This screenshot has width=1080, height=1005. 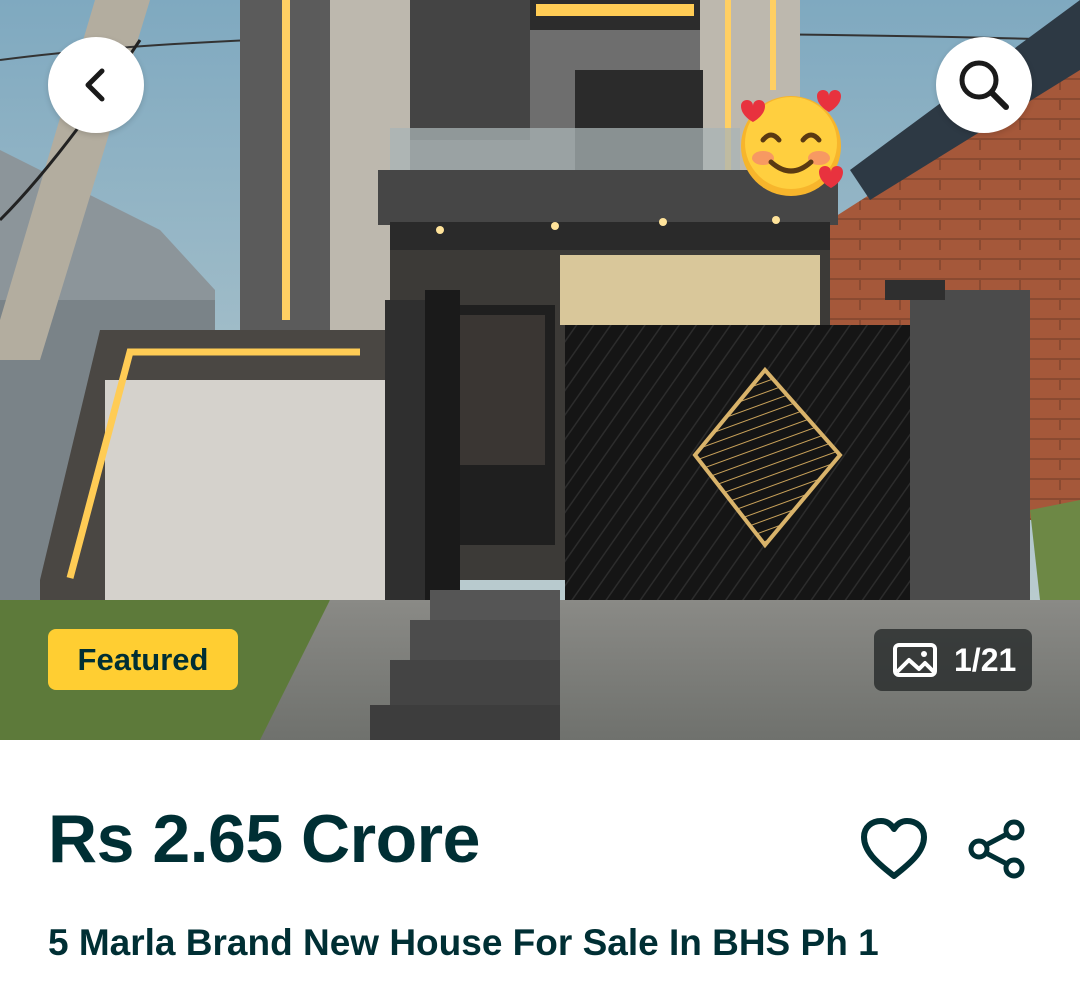 I want to click on featured-badge: Featured, so click(x=143, y=659).